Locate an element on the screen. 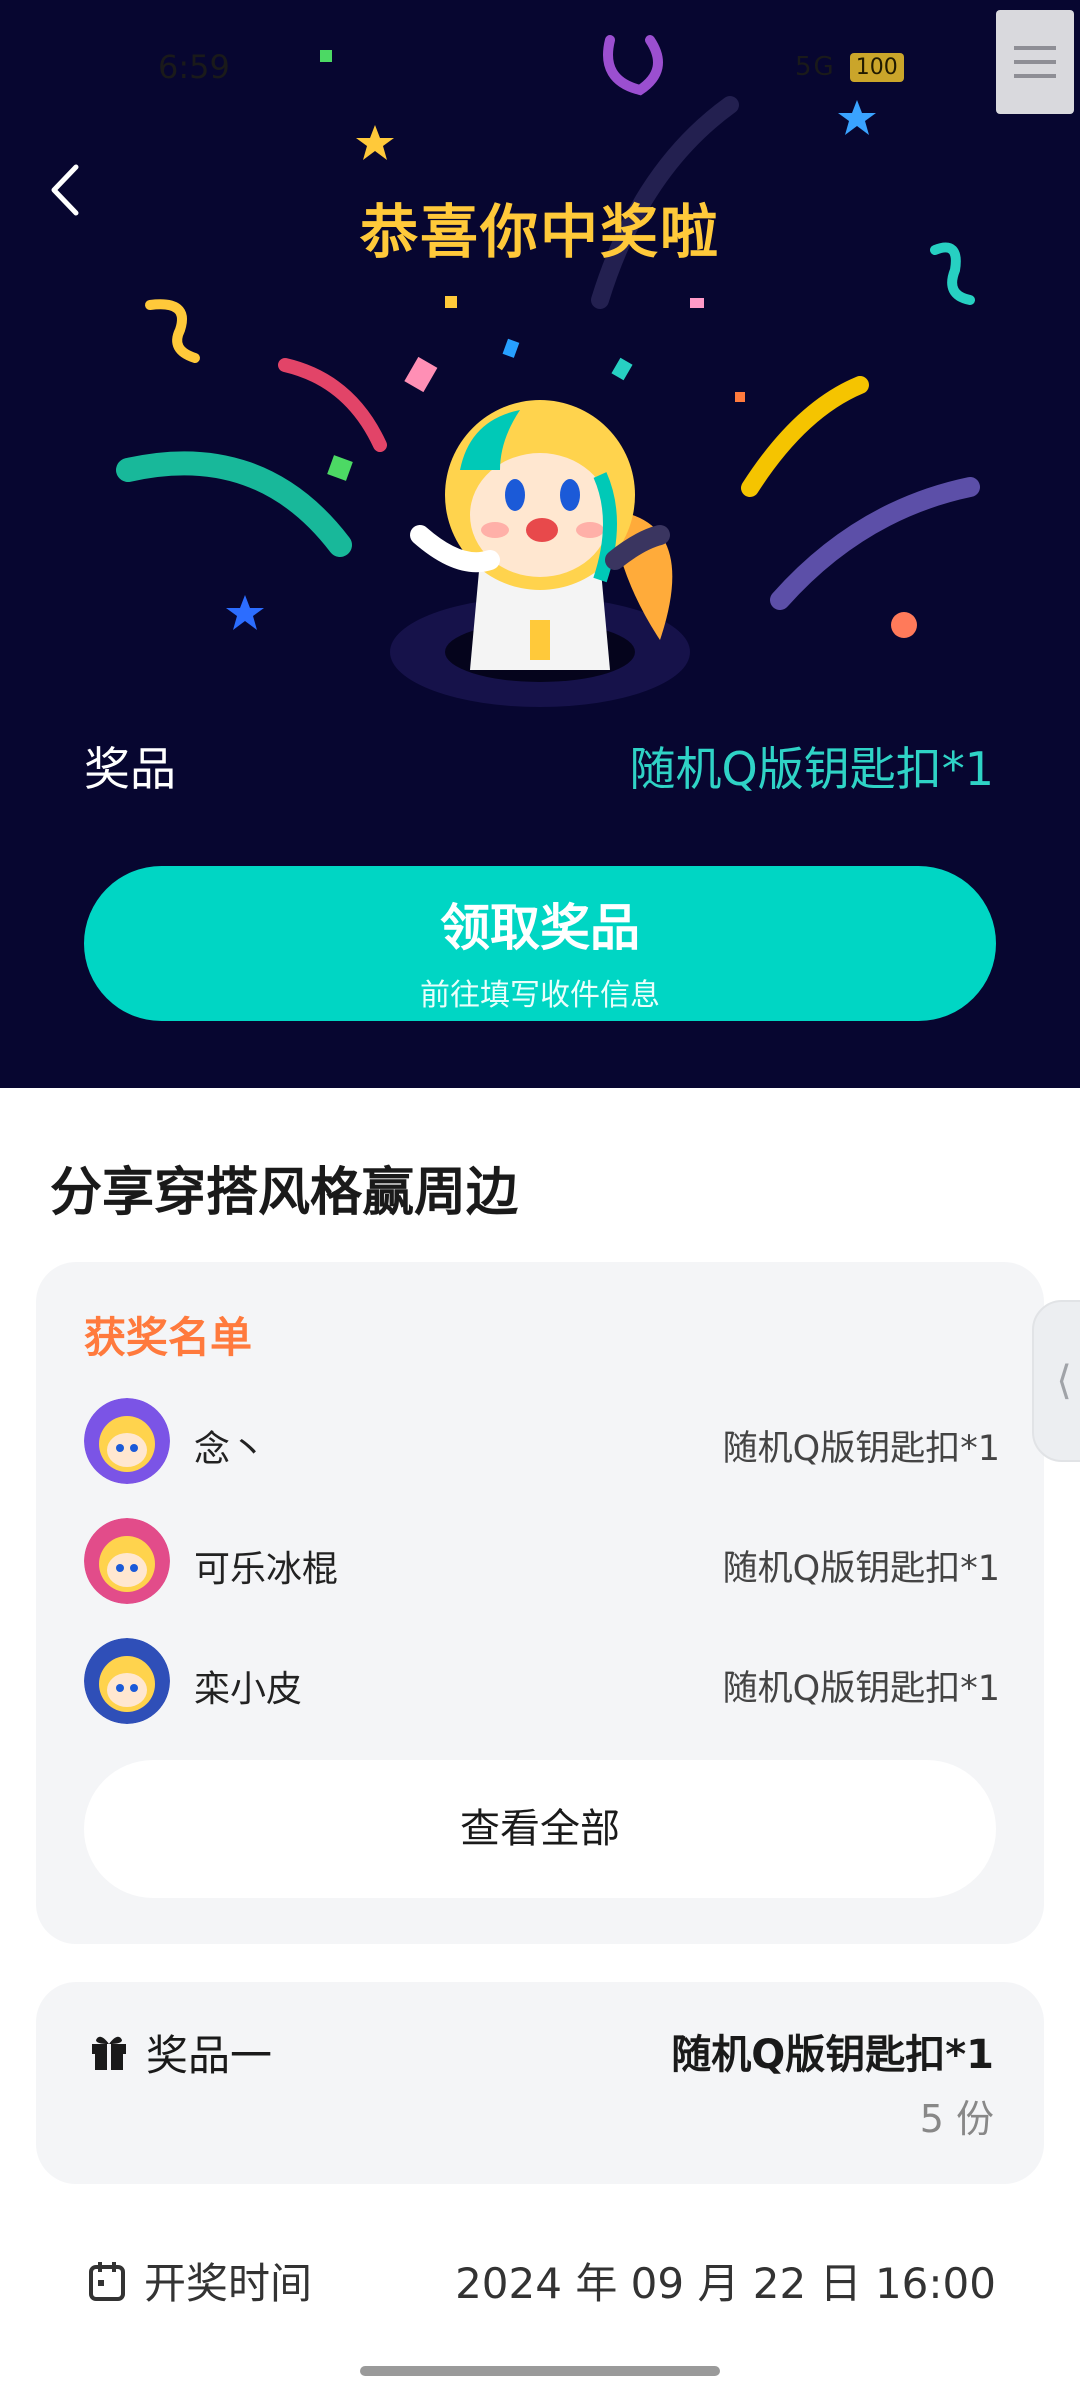 The image size is (1080, 2400). claim-button-label: 领取奖品 is located at coordinates (540, 928).